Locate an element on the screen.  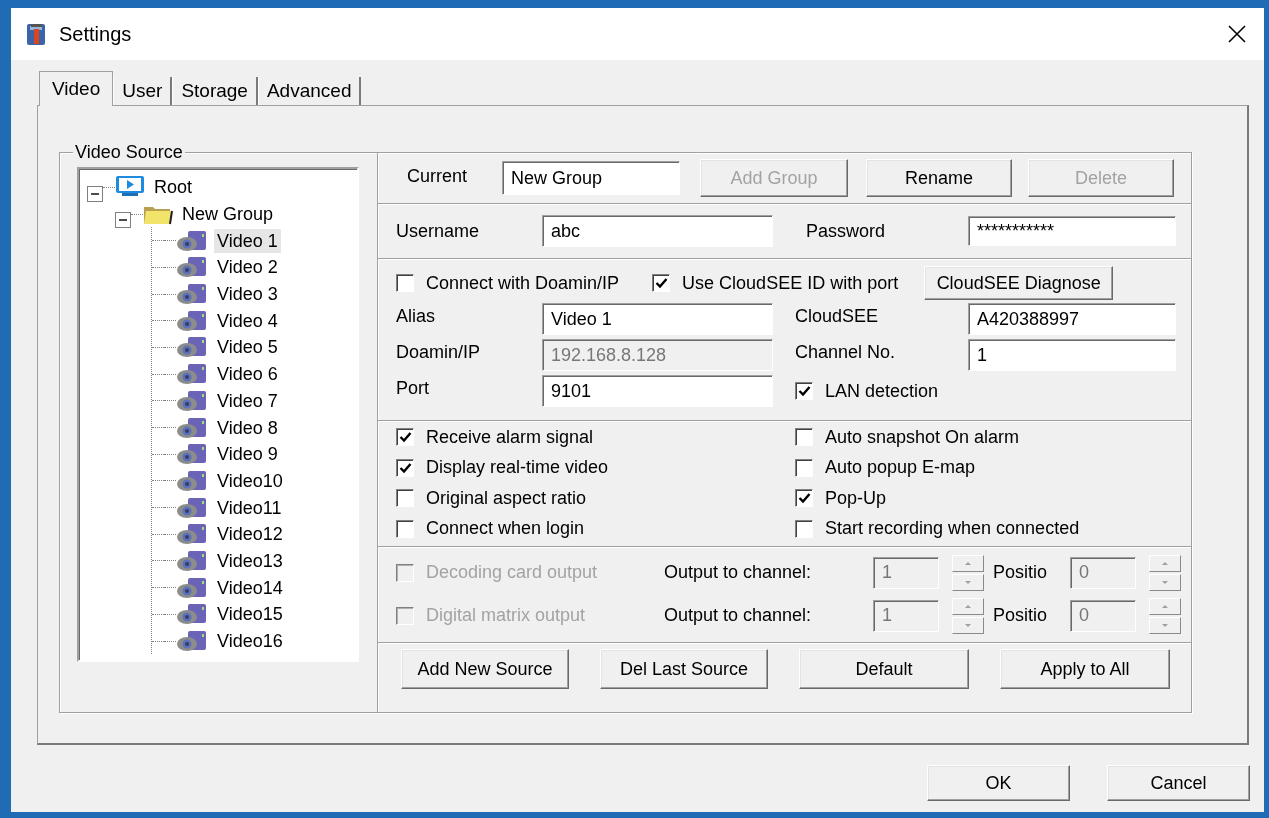
input-field: A420388997 is located at coordinates (1072, 319).